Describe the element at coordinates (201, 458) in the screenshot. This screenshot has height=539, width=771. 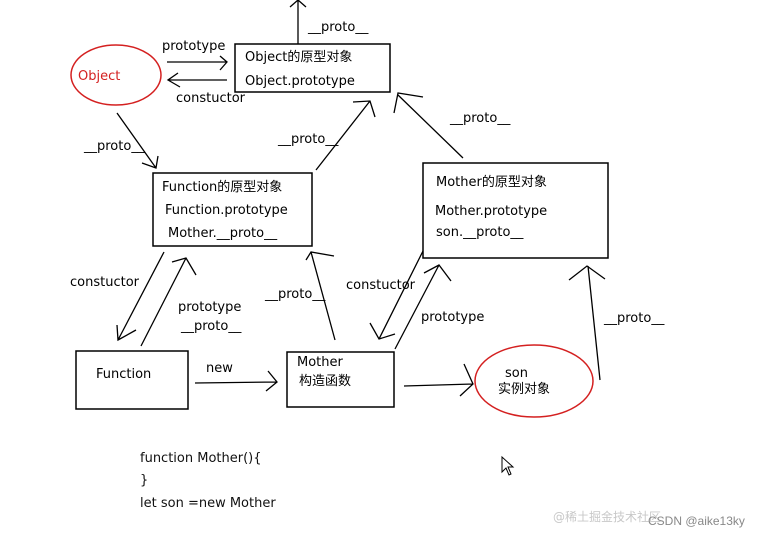
I see `code-line: function Mother(){` at that location.